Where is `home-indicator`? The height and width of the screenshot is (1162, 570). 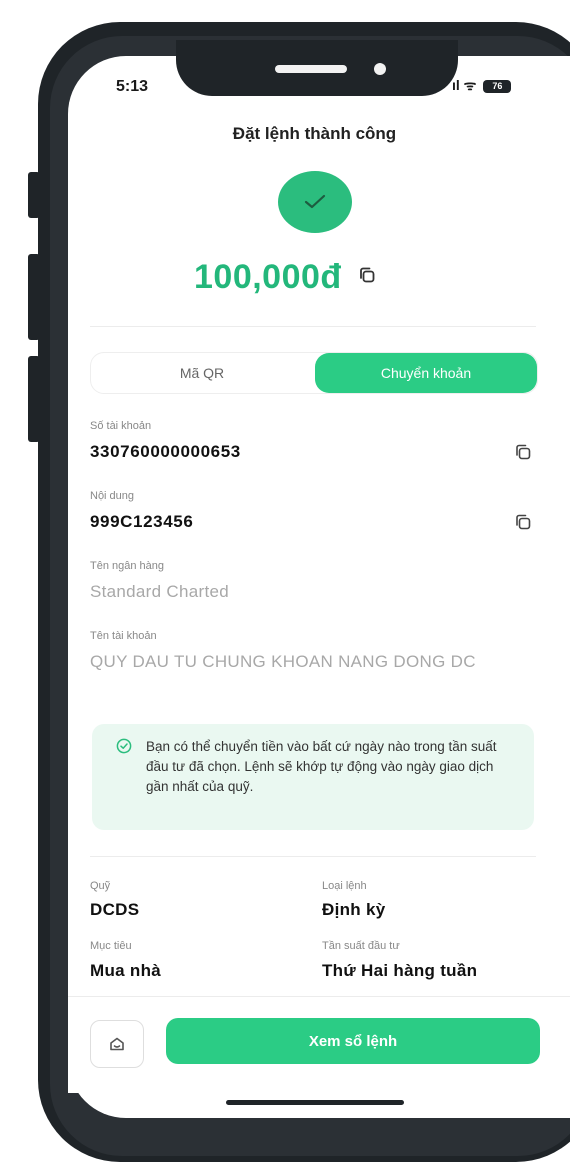
home-indicator is located at coordinates (315, 1102).